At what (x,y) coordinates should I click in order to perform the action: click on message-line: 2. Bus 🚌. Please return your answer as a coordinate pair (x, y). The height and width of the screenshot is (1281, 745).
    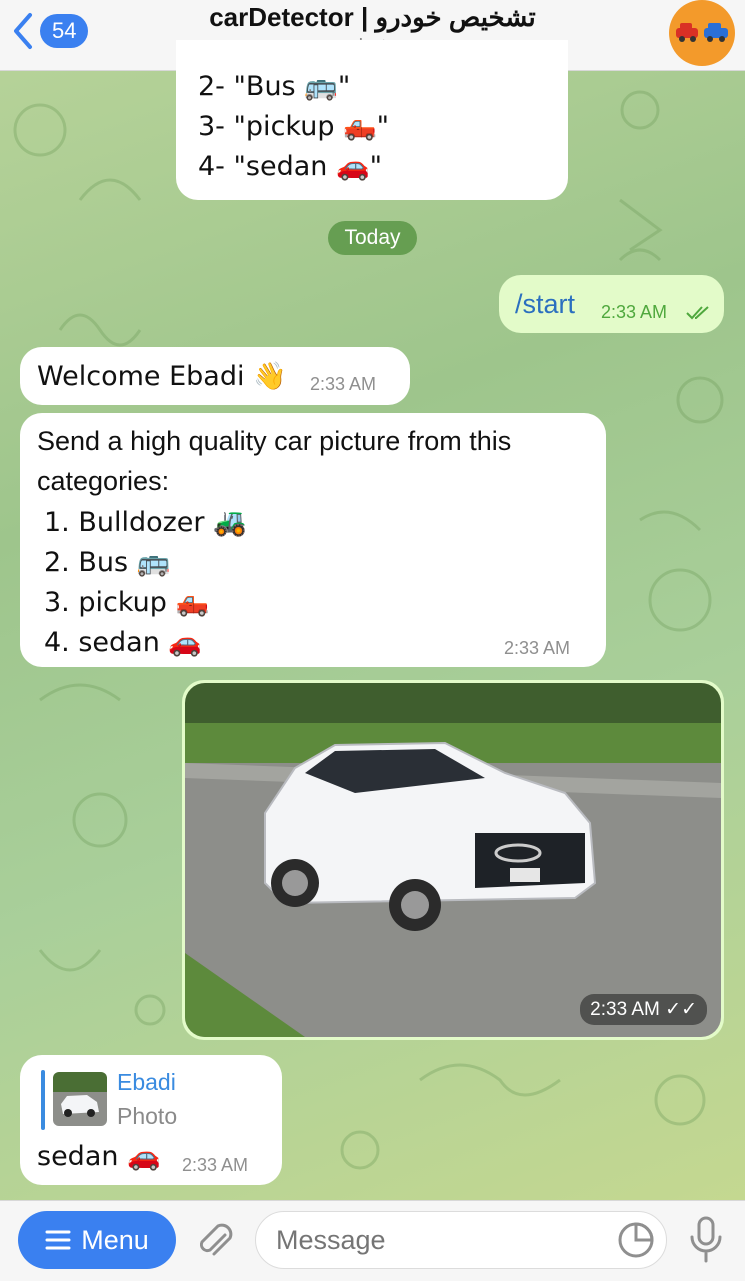
    Looking at the image, I should click on (107, 562).